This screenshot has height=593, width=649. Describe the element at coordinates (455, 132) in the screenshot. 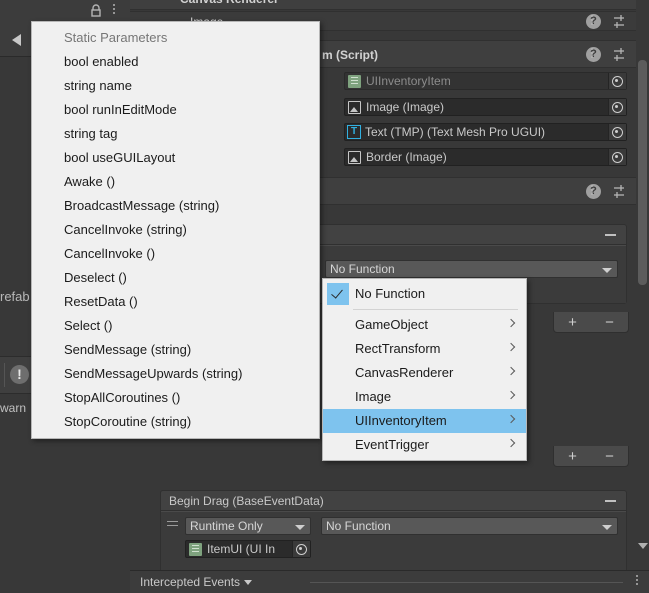

I see `object-field-label: Text (TMP) (Text Mesh Pro UGUI)` at that location.